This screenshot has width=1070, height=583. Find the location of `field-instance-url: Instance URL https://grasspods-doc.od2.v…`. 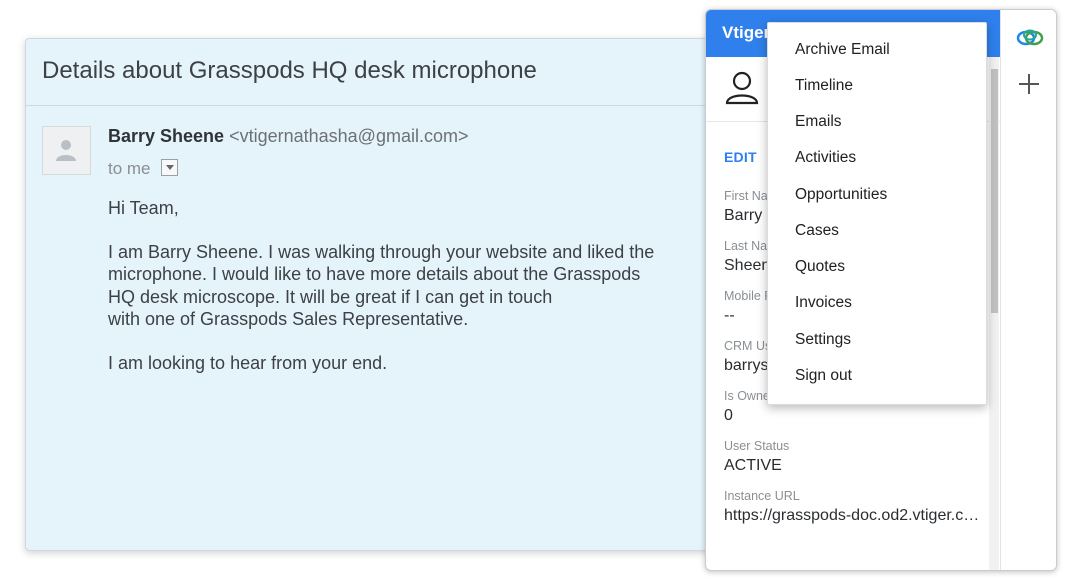

field-instance-url: Instance URL https://grasspods-doc.od2.v… is located at coordinates (859, 512).